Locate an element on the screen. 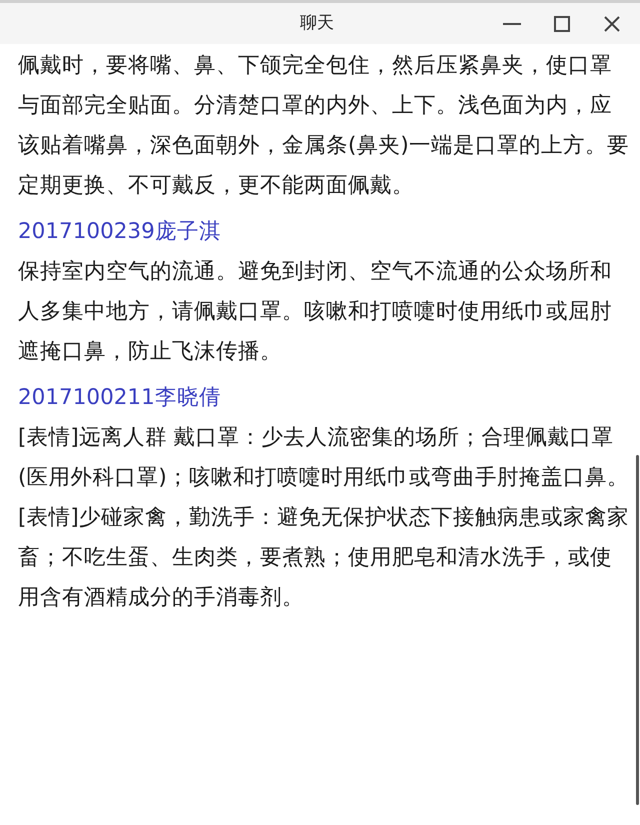  message-text: [表情]少碰家禽，勤洗手：避免无保护状态下接触病患或家禽家畜；不吃生蛋、生肉类，要煮熟；使用肥皂和清水洗手，或使用含有酒精成分的手消毒剂。 is located at coordinates (324, 558).